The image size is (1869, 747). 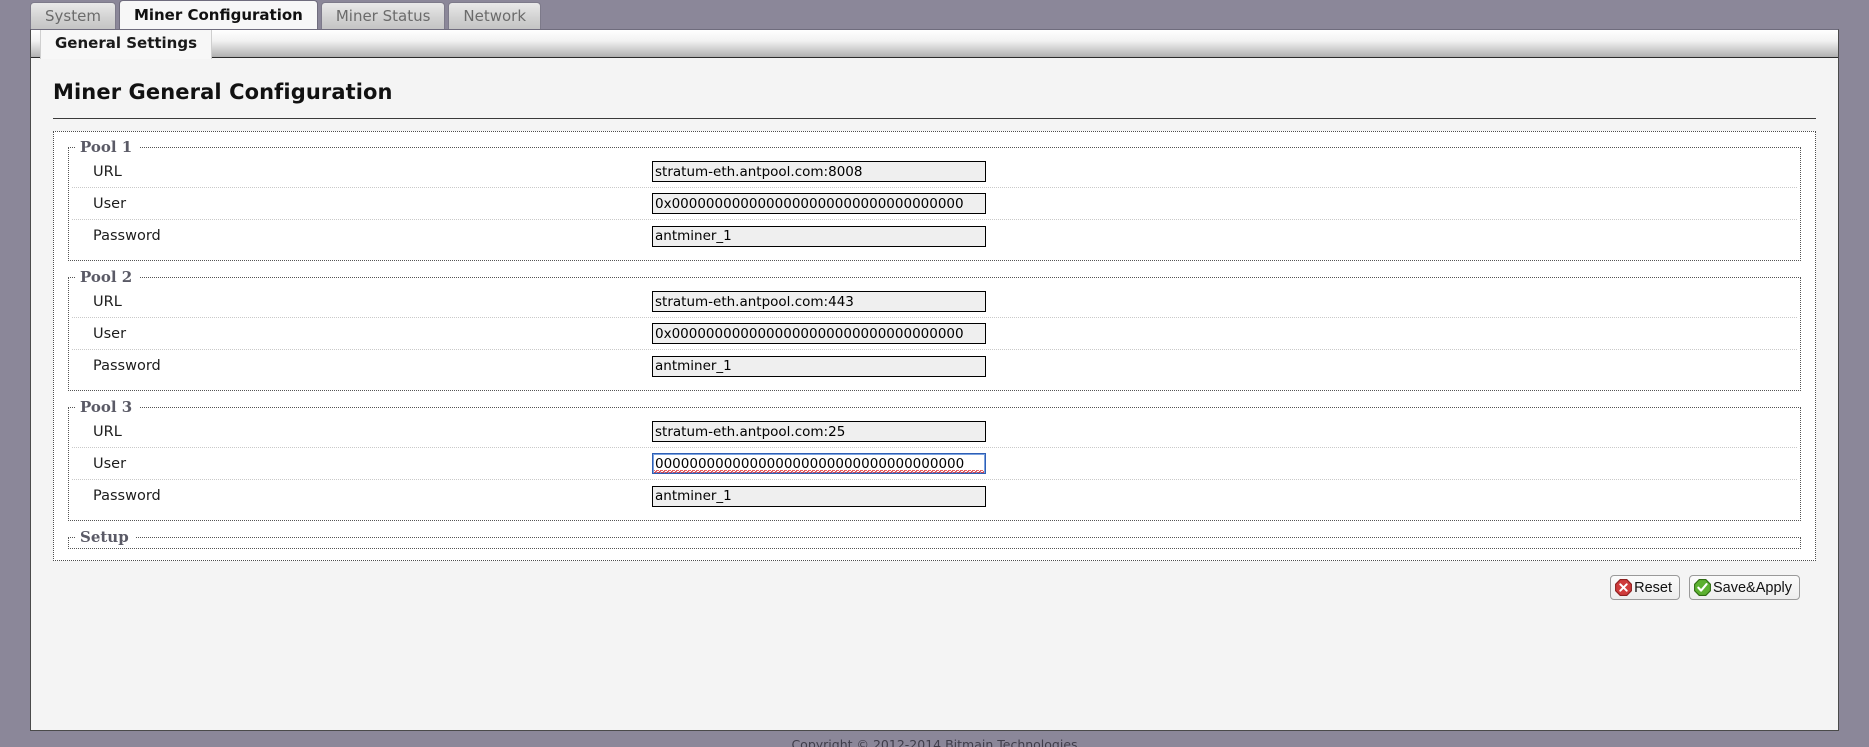 I want to click on pool-3-url-input, so click(x=819, y=432).